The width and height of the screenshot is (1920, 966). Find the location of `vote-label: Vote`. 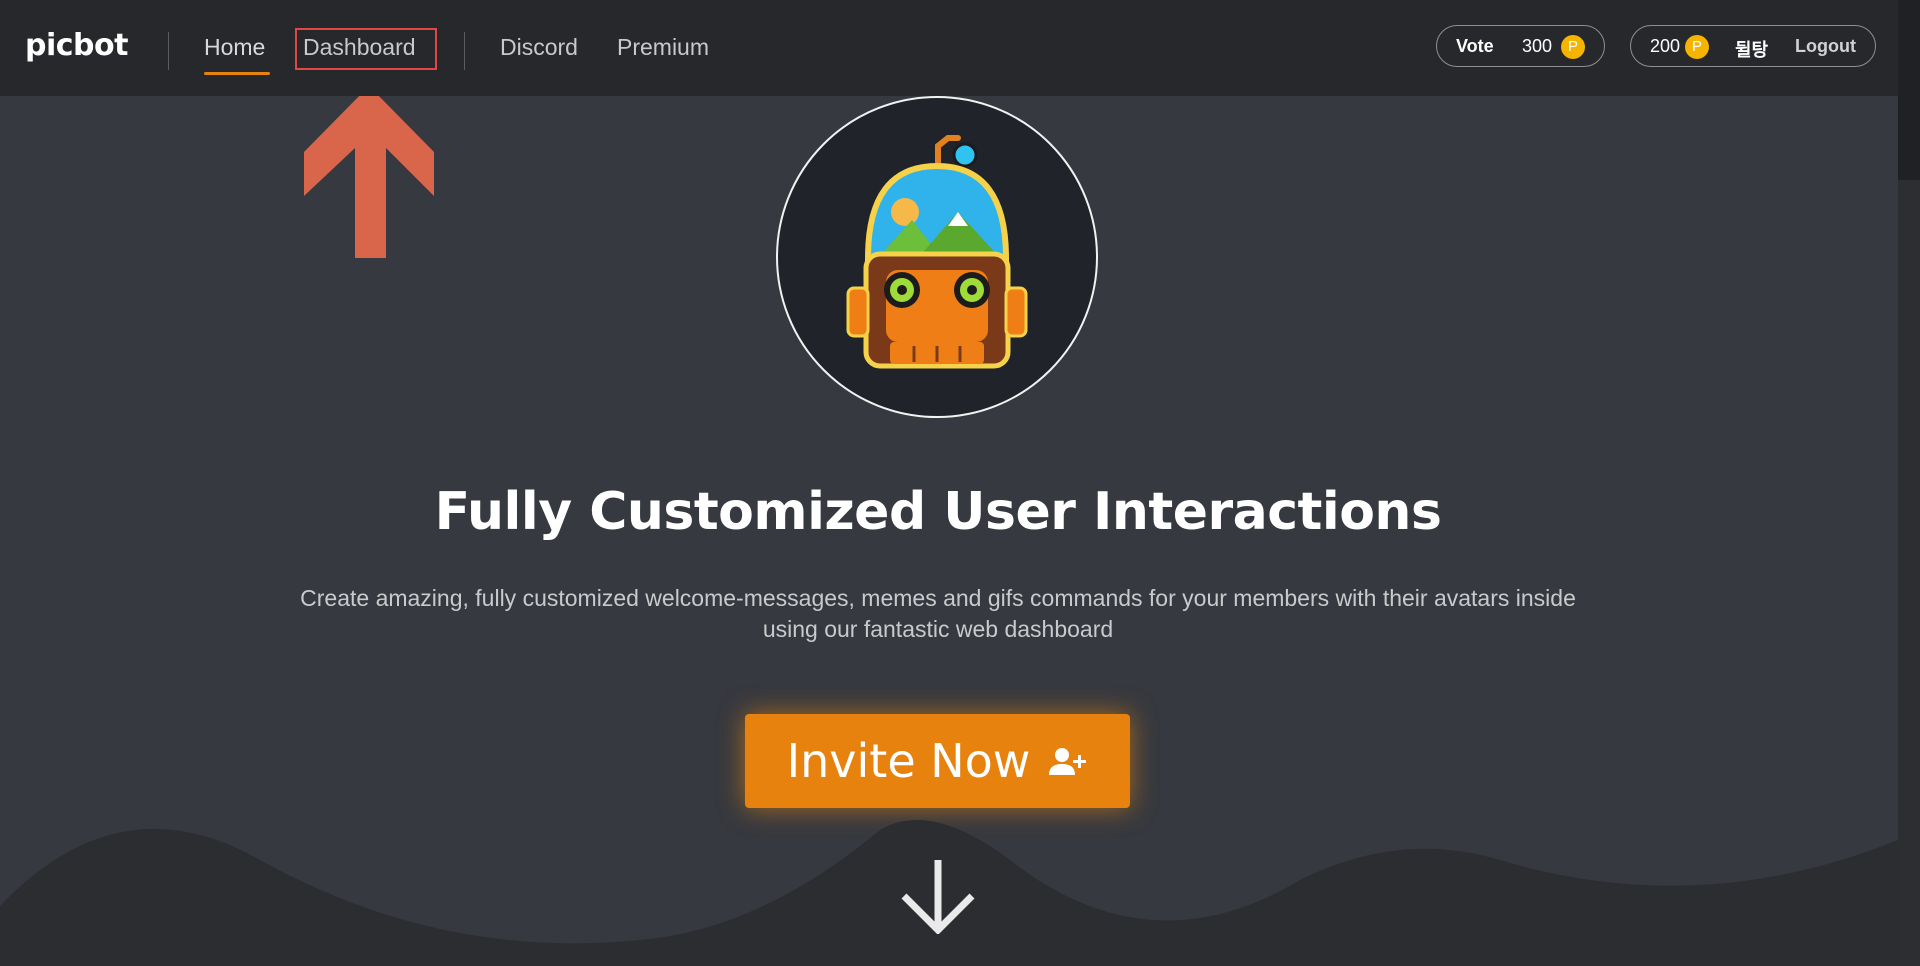

vote-label: Vote is located at coordinates (1475, 46).